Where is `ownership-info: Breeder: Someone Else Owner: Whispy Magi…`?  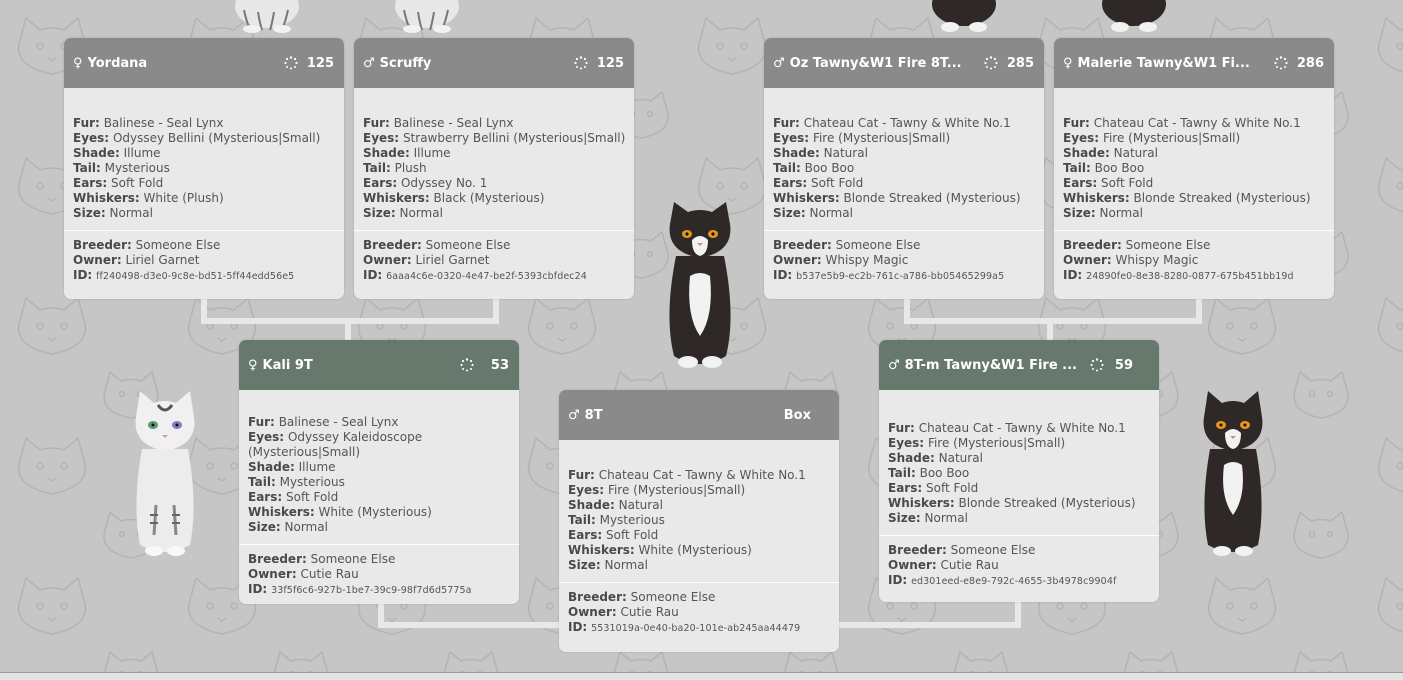
ownership-info: Breeder: Someone Else Owner: Whispy Magi… is located at coordinates (904, 261).